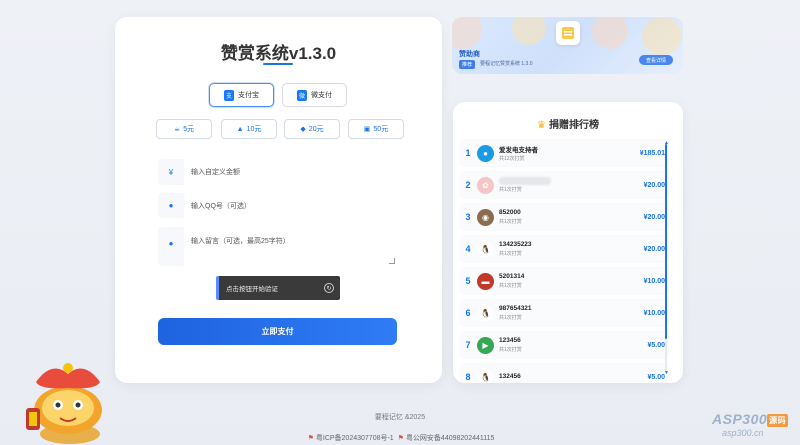  Describe the element at coordinates (512, 159) in the screenshot. I see `donor-count: 共12次打赏` at that location.